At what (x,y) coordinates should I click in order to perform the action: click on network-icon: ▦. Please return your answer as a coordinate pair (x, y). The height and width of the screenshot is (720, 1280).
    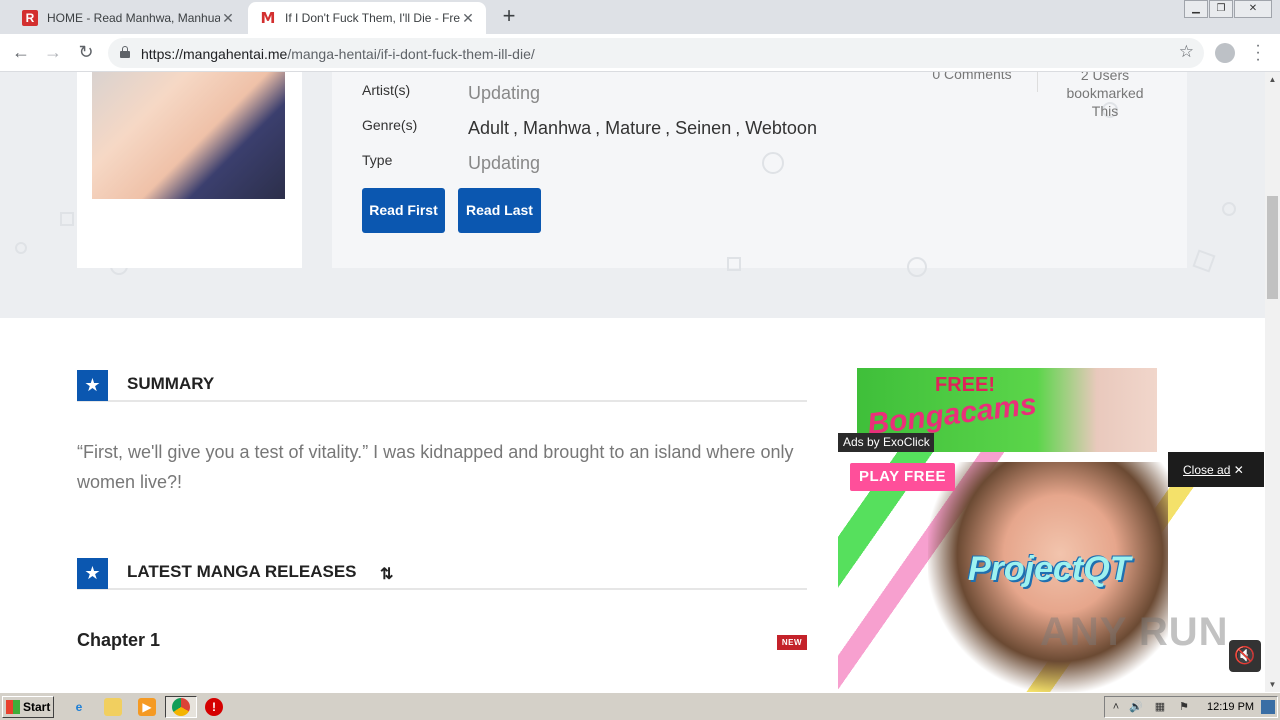
    Looking at the image, I should click on (1160, 707).